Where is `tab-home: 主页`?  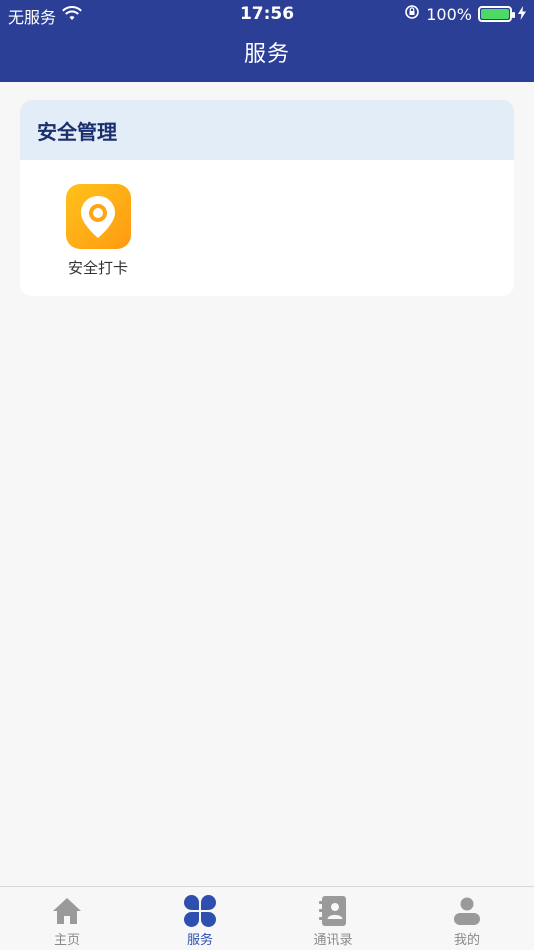 tab-home: 主页 is located at coordinates (67, 921).